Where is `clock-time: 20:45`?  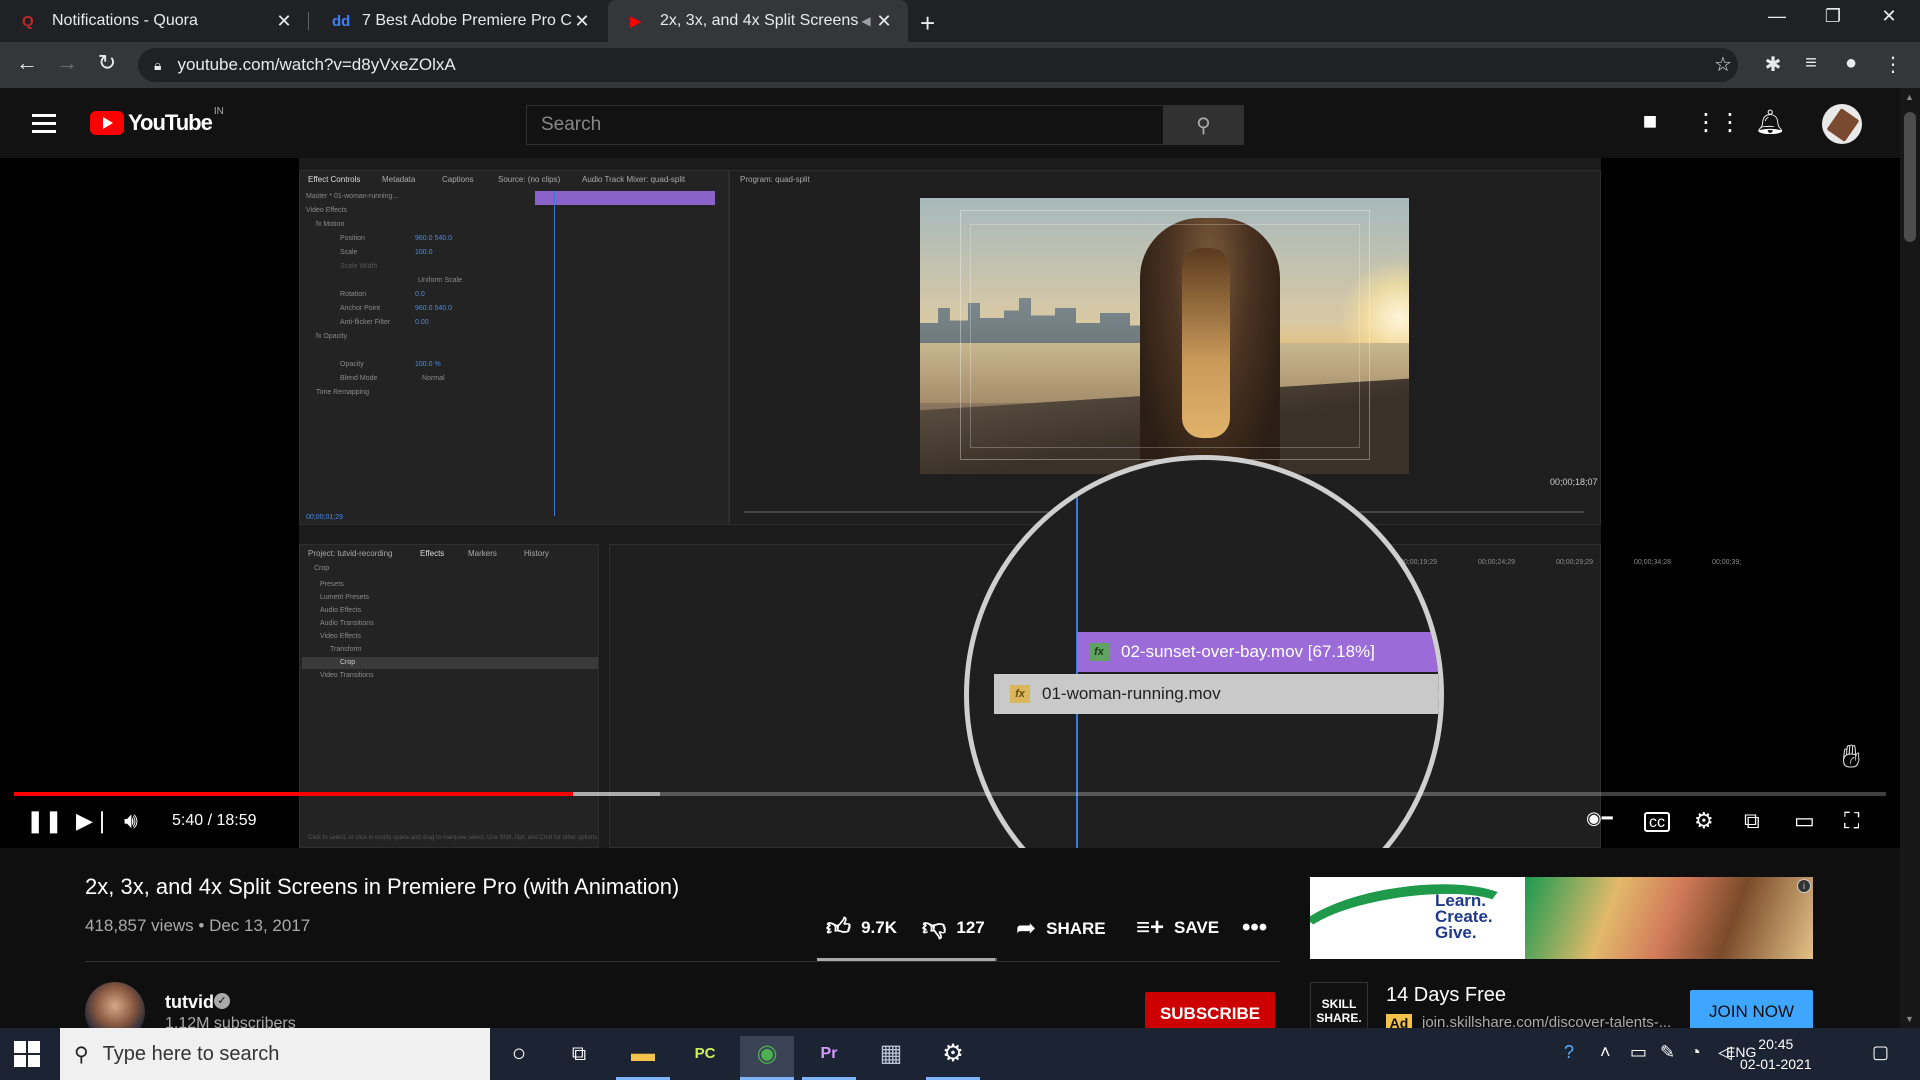
clock-time: 20:45 is located at coordinates (1776, 1044).